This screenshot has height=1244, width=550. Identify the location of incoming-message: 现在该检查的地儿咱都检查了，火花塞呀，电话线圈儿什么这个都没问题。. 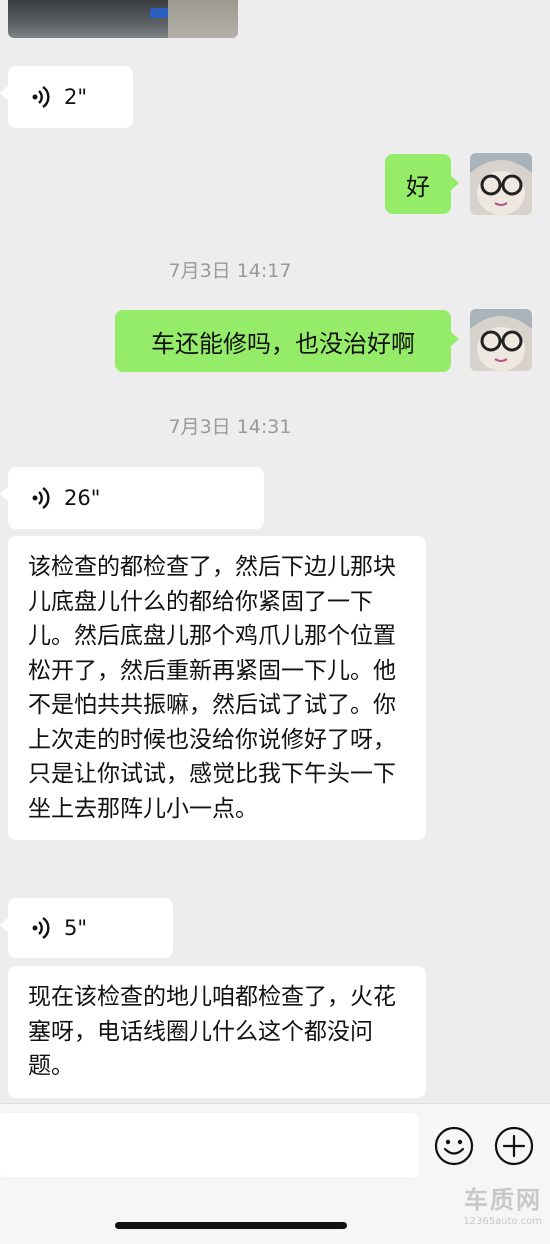
(217, 1032).